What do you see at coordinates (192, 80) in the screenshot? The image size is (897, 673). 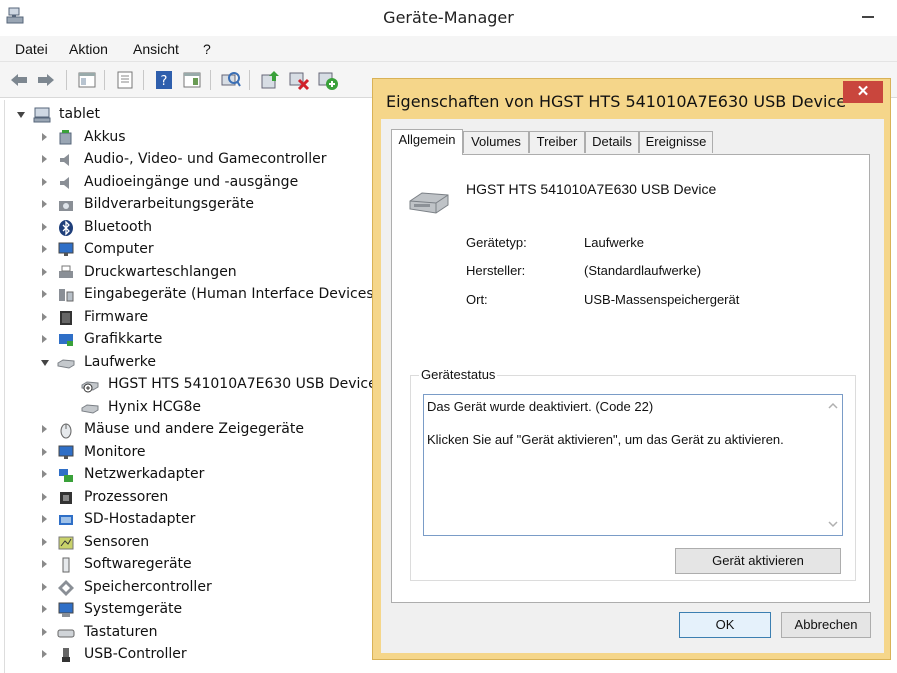 I see `action-pane-icon` at bounding box center [192, 80].